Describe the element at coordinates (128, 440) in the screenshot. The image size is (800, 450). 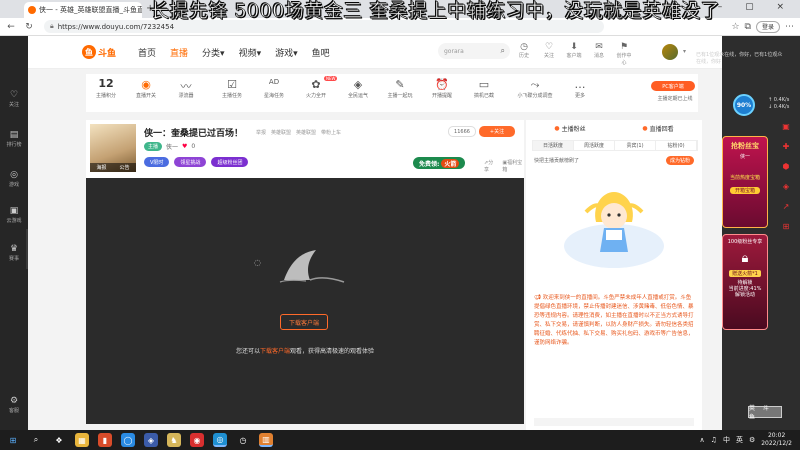
I see `app-icon: ◯` at that location.